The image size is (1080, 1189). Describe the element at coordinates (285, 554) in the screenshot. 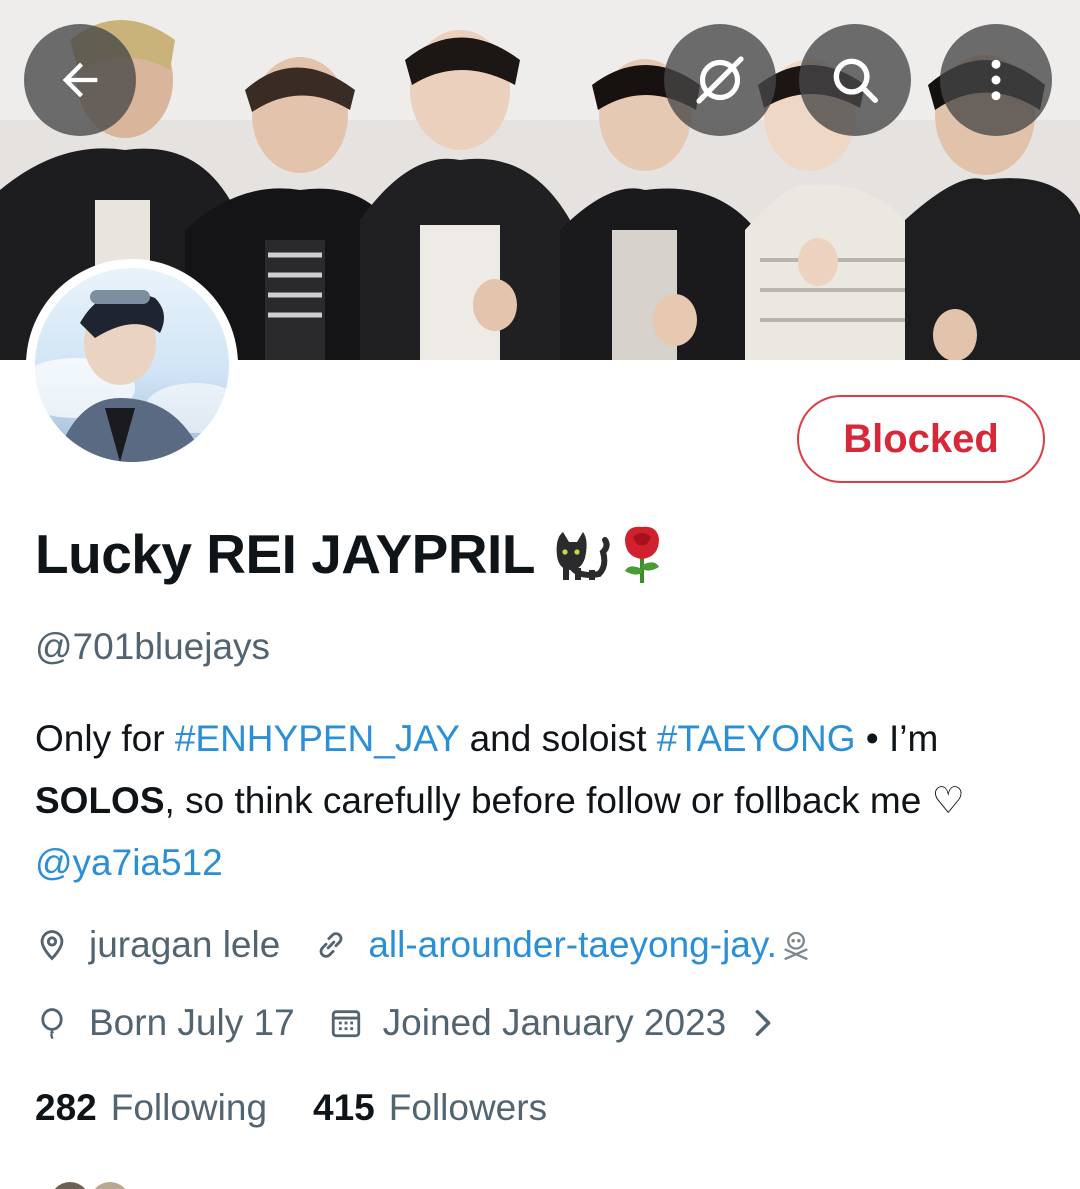

I see `display-name-text: Lucky REI JAYPRIL` at that location.